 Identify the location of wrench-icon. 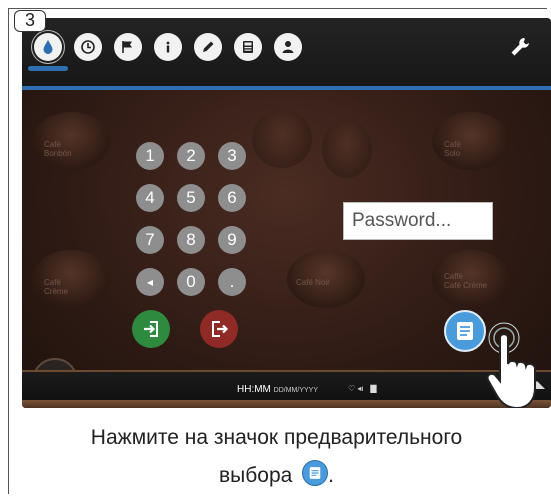
(520, 47).